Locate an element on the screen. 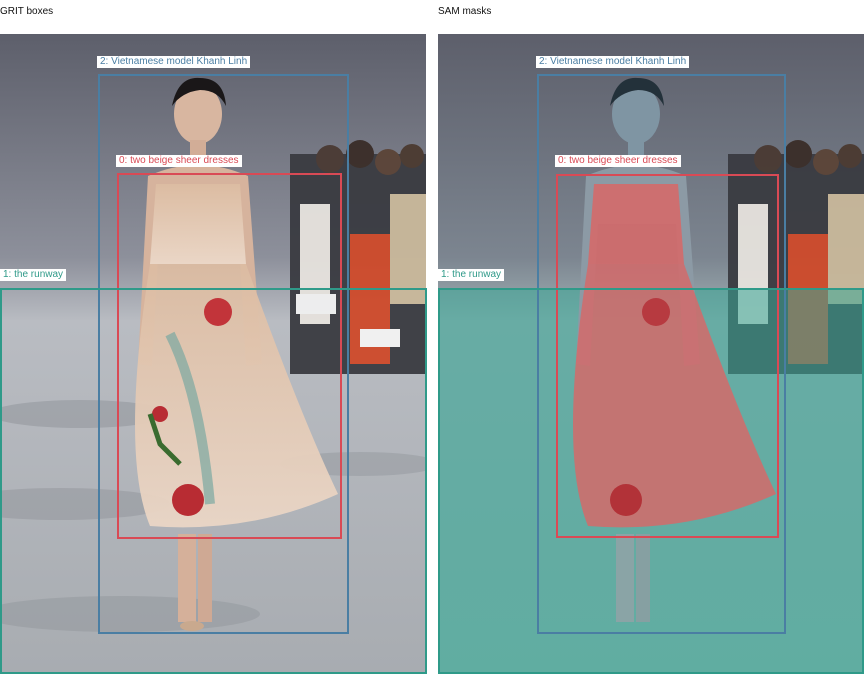 This screenshot has width=864, height=674. dress-mask-label: 0: two beige sheer dresses is located at coordinates (618, 161).